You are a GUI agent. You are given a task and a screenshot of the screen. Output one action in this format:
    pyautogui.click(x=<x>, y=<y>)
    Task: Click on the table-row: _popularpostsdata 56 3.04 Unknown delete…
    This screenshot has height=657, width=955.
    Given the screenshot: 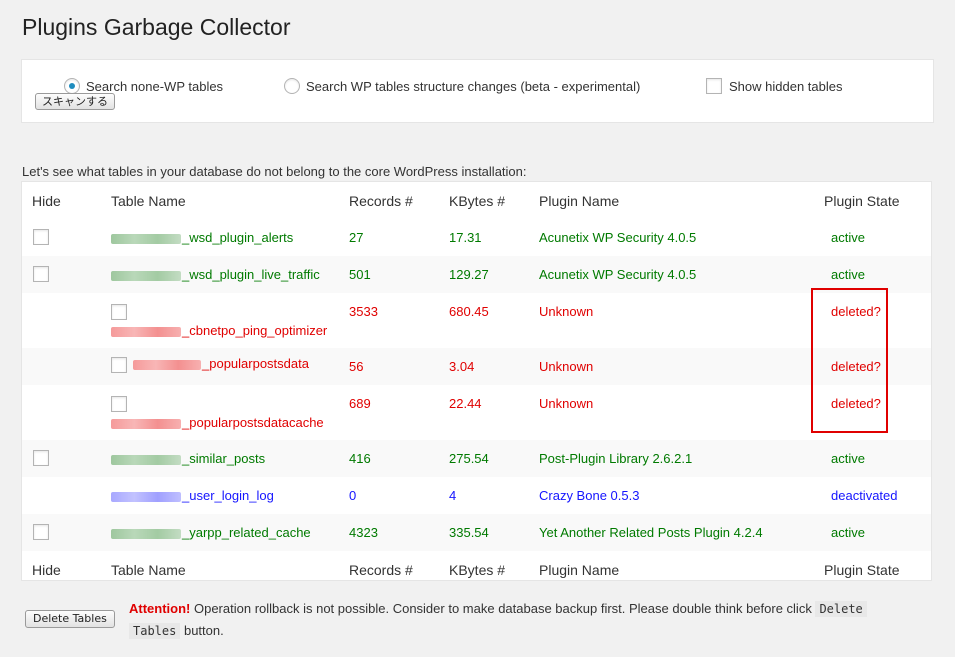 What is the action you would take?
    pyautogui.click(x=476, y=366)
    